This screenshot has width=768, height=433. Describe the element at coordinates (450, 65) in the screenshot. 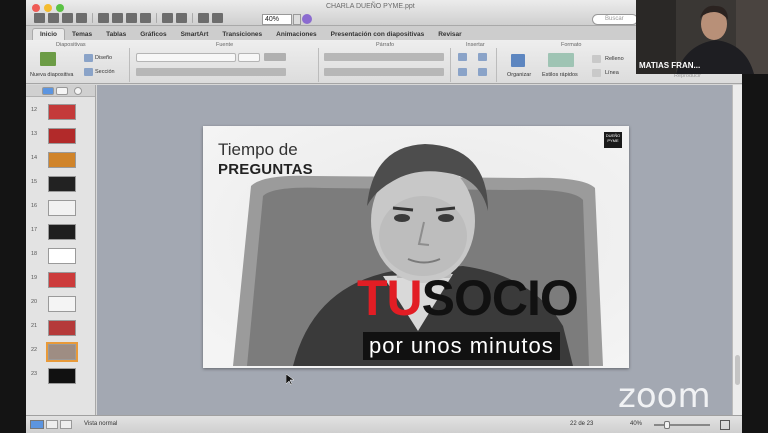

I see `ribbon-divider` at that location.